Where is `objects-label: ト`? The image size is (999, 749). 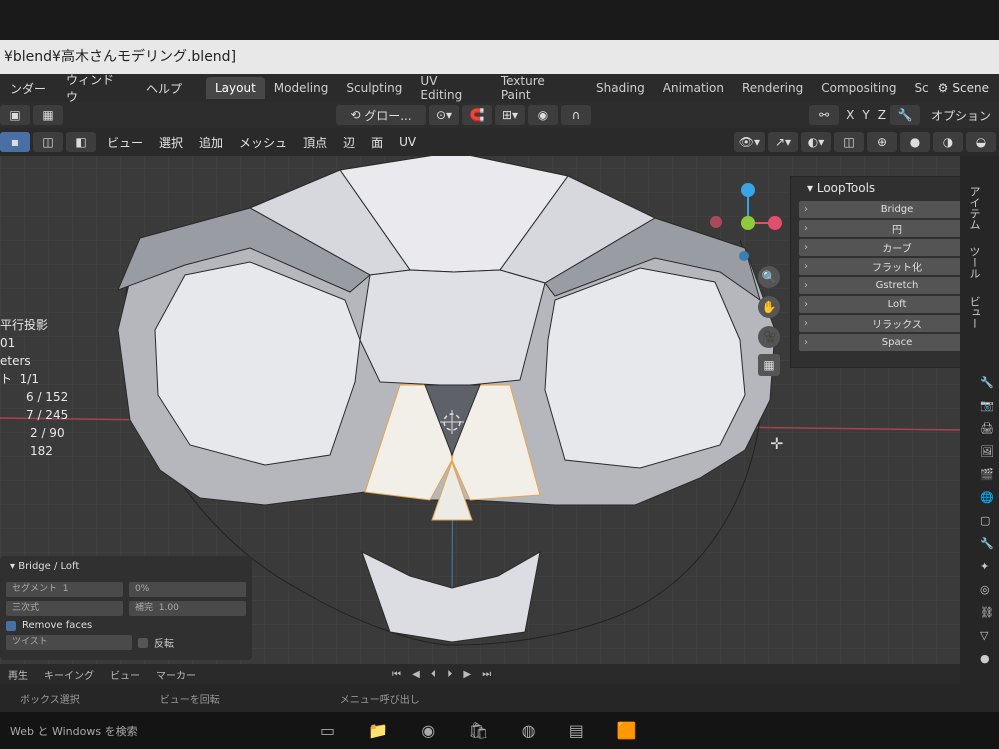 objects-label: ト is located at coordinates (6, 379).